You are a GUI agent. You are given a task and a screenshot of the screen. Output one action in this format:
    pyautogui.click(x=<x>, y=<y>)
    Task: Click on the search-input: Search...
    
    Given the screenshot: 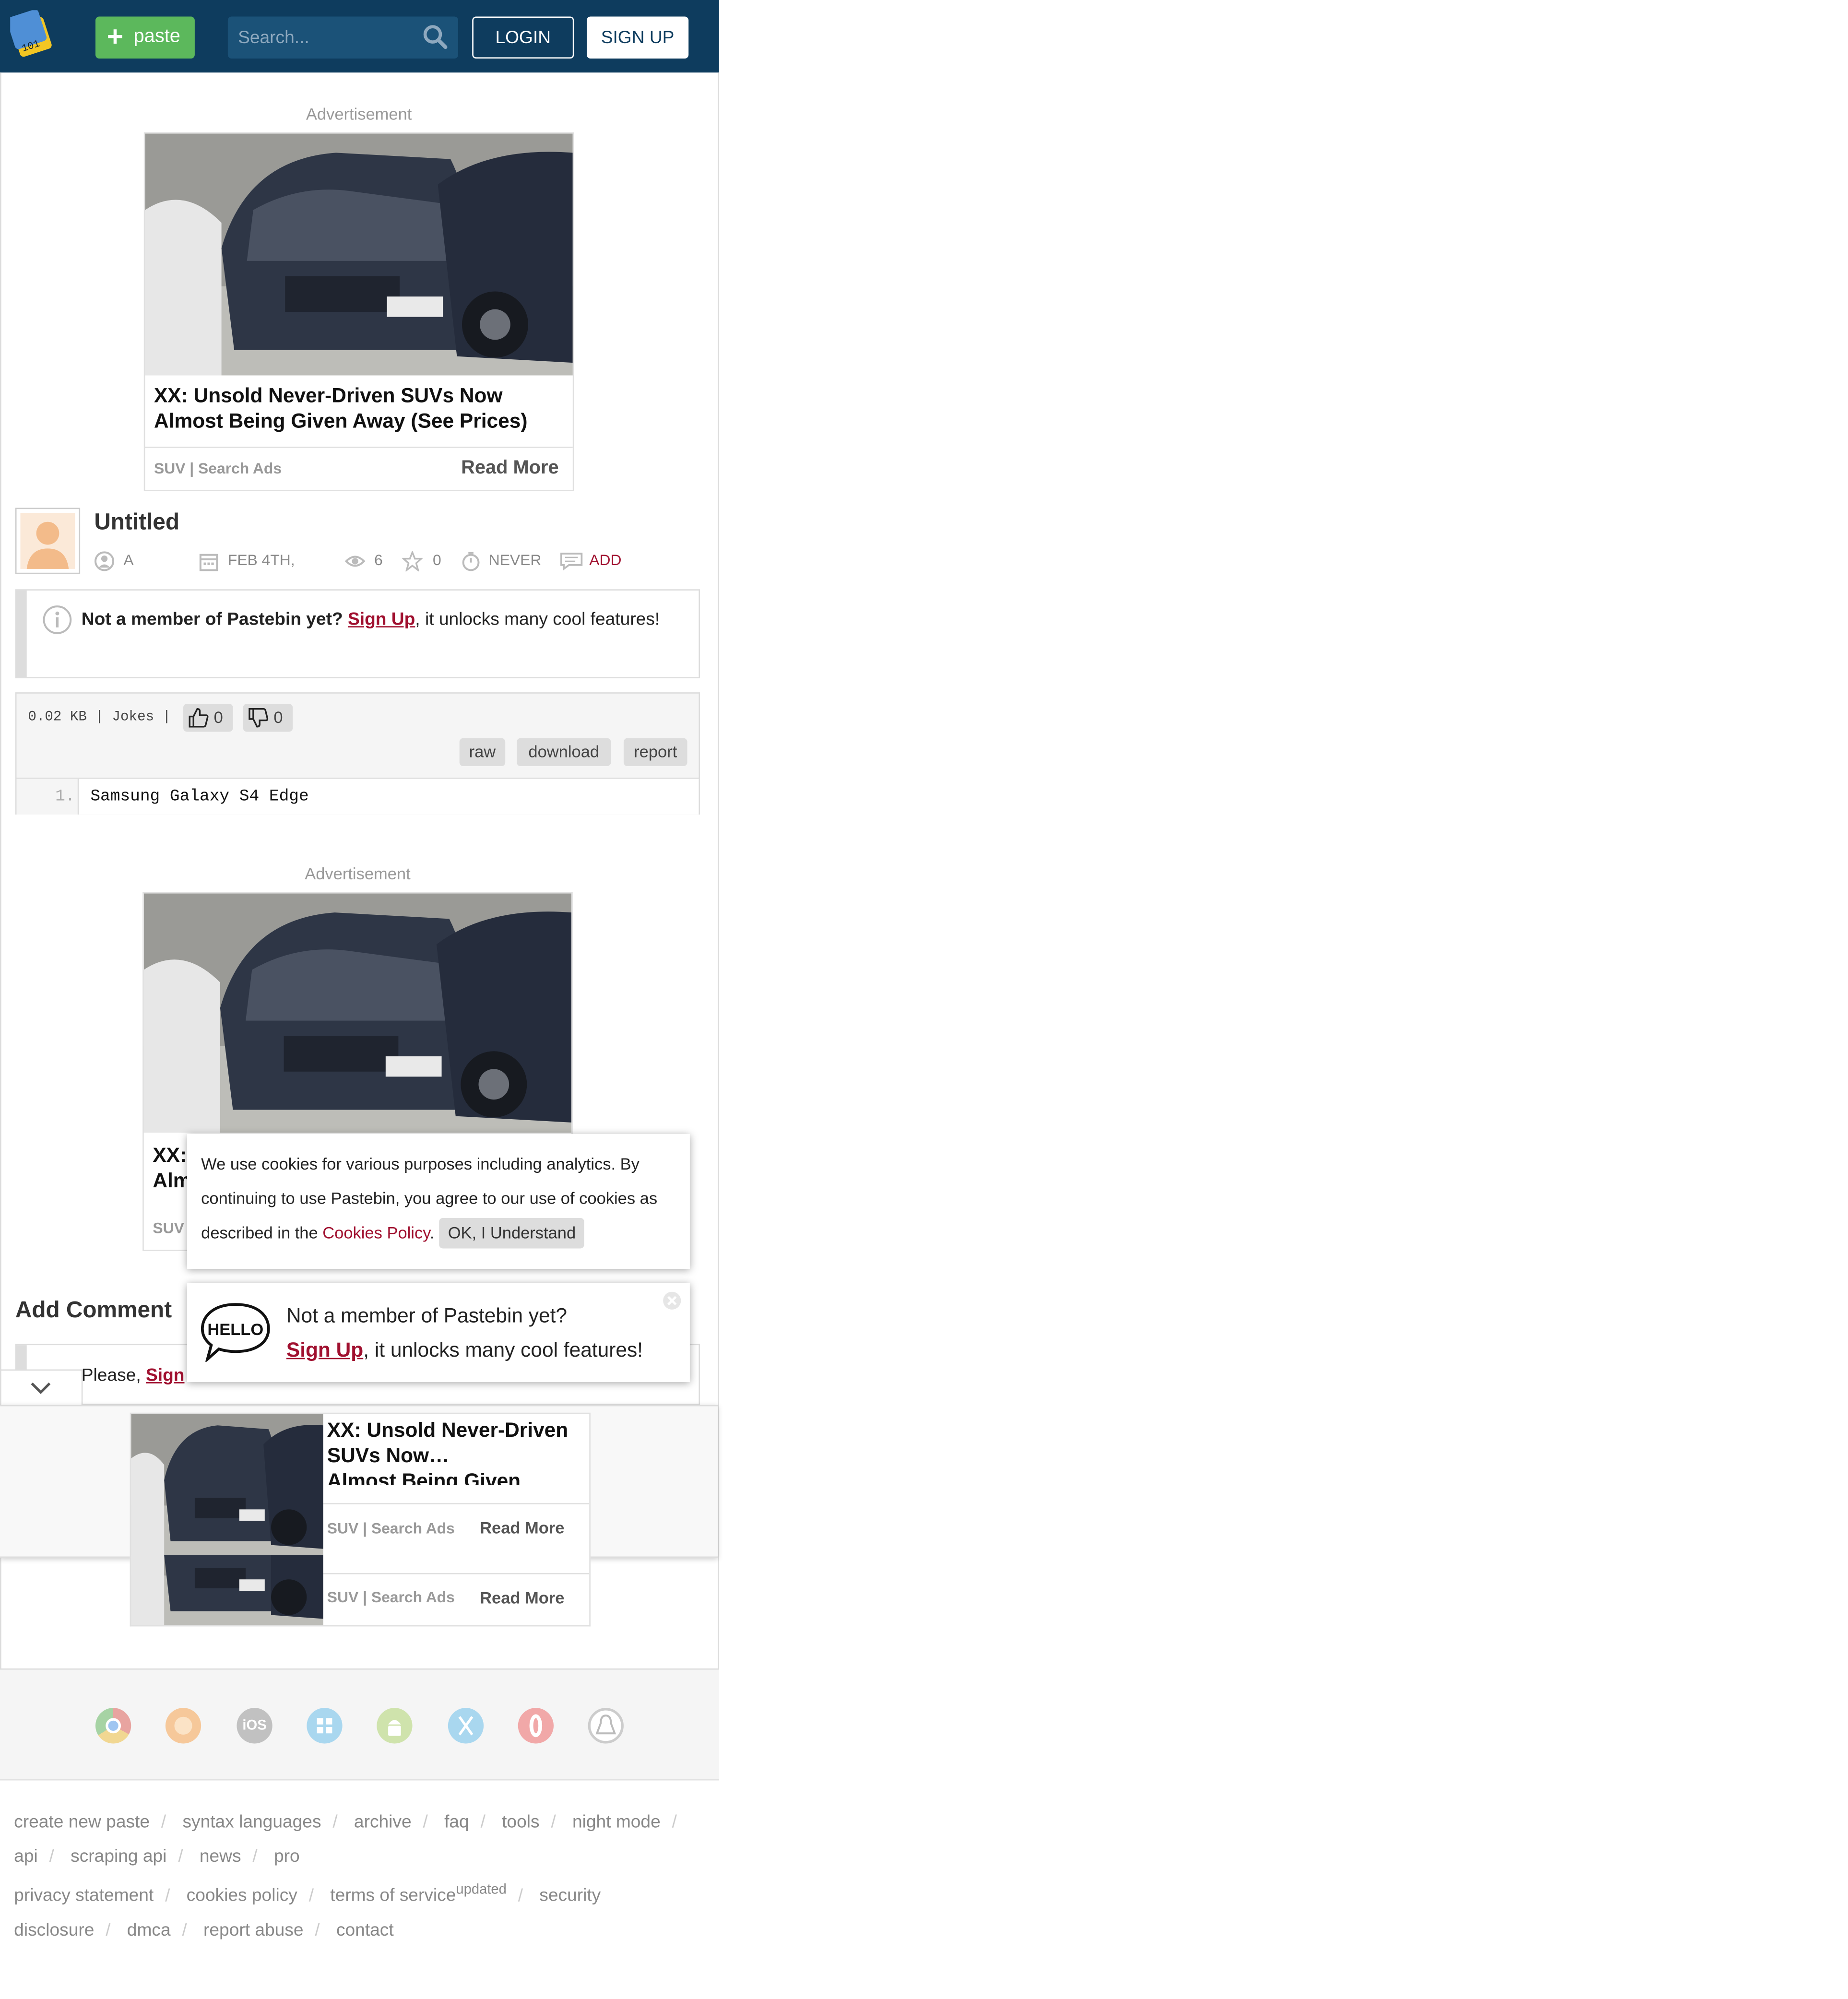 What is the action you would take?
    pyautogui.click(x=273, y=37)
    